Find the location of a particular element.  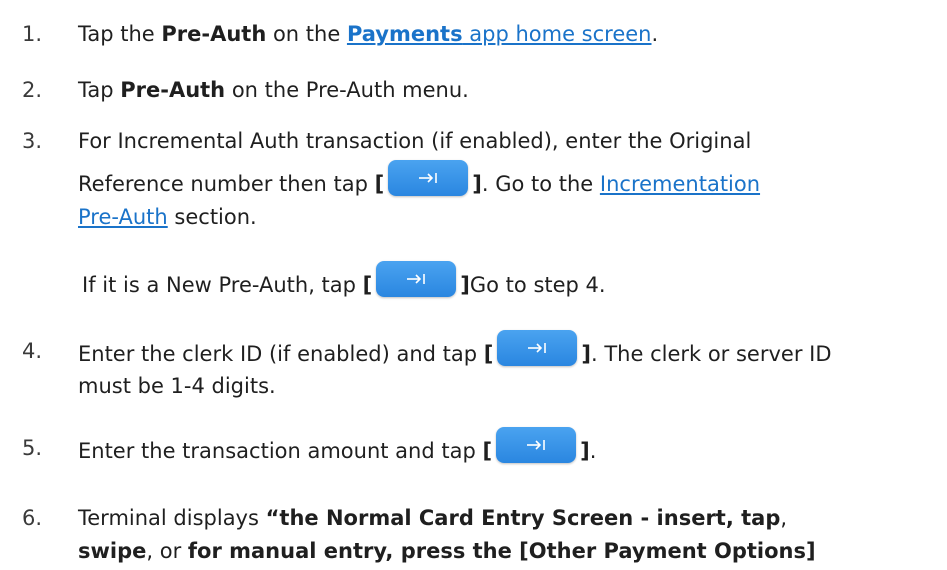

step-6-number: 6. is located at coordinates (32, 518).